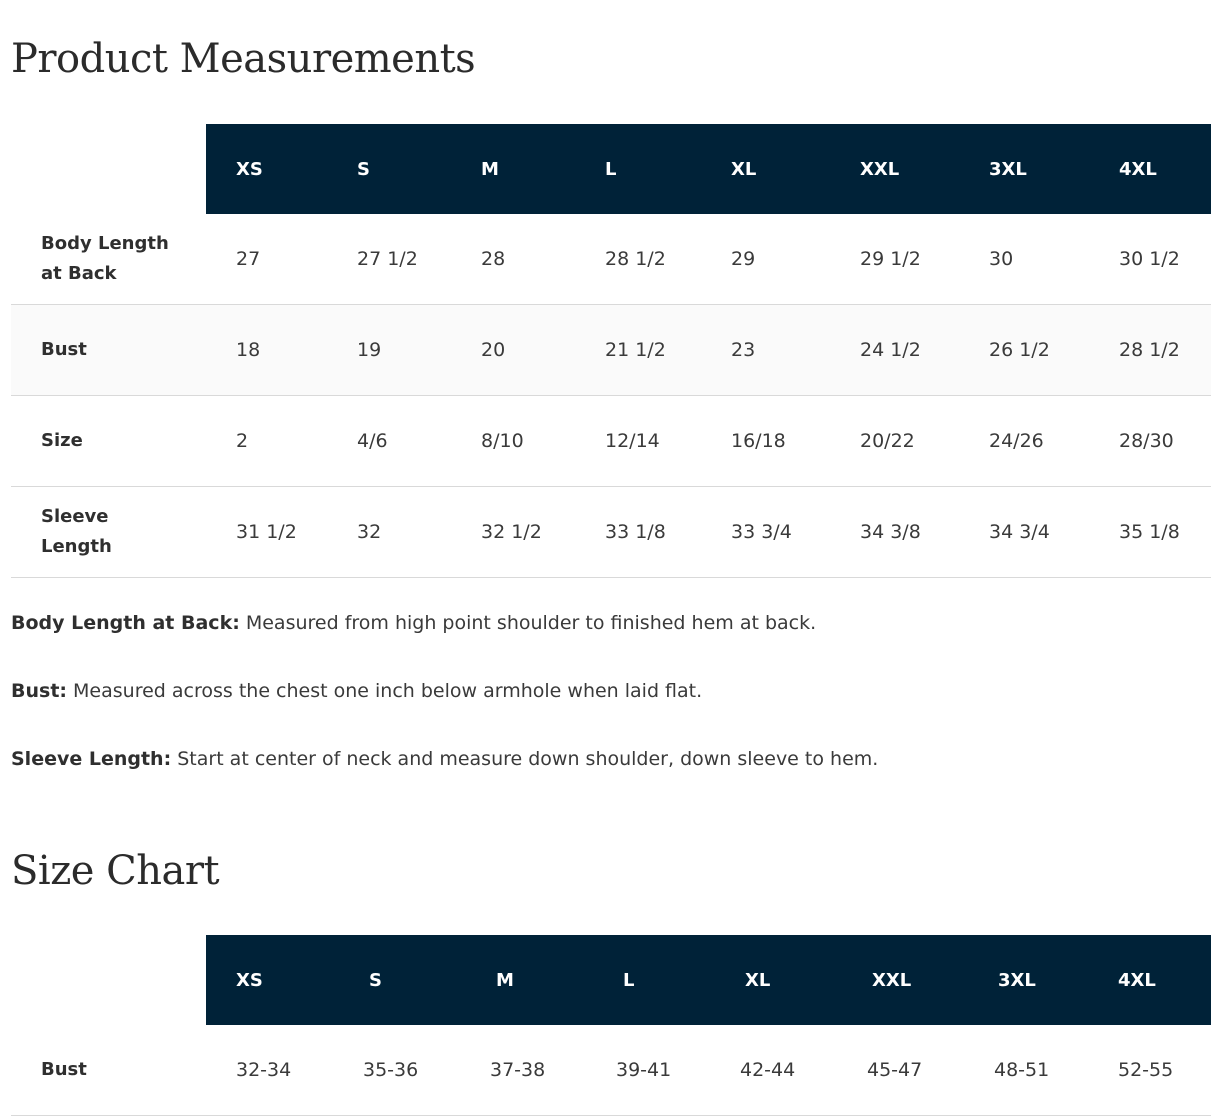  What do you see at coordinates (125, 623) in the screenshot?
I see `note-term: Body Length at Back:` at bounding box center [125, 623].